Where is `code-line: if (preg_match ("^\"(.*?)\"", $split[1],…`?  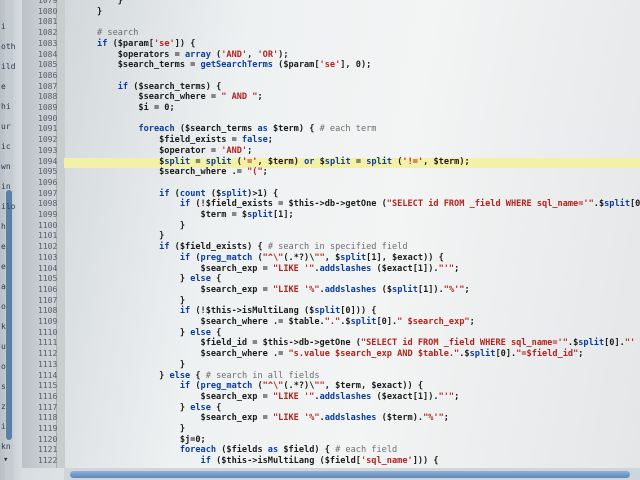
code-line: if (preg_match ("^\"(.*?)\"", $split[1],… is located at coordinates (255, 258).